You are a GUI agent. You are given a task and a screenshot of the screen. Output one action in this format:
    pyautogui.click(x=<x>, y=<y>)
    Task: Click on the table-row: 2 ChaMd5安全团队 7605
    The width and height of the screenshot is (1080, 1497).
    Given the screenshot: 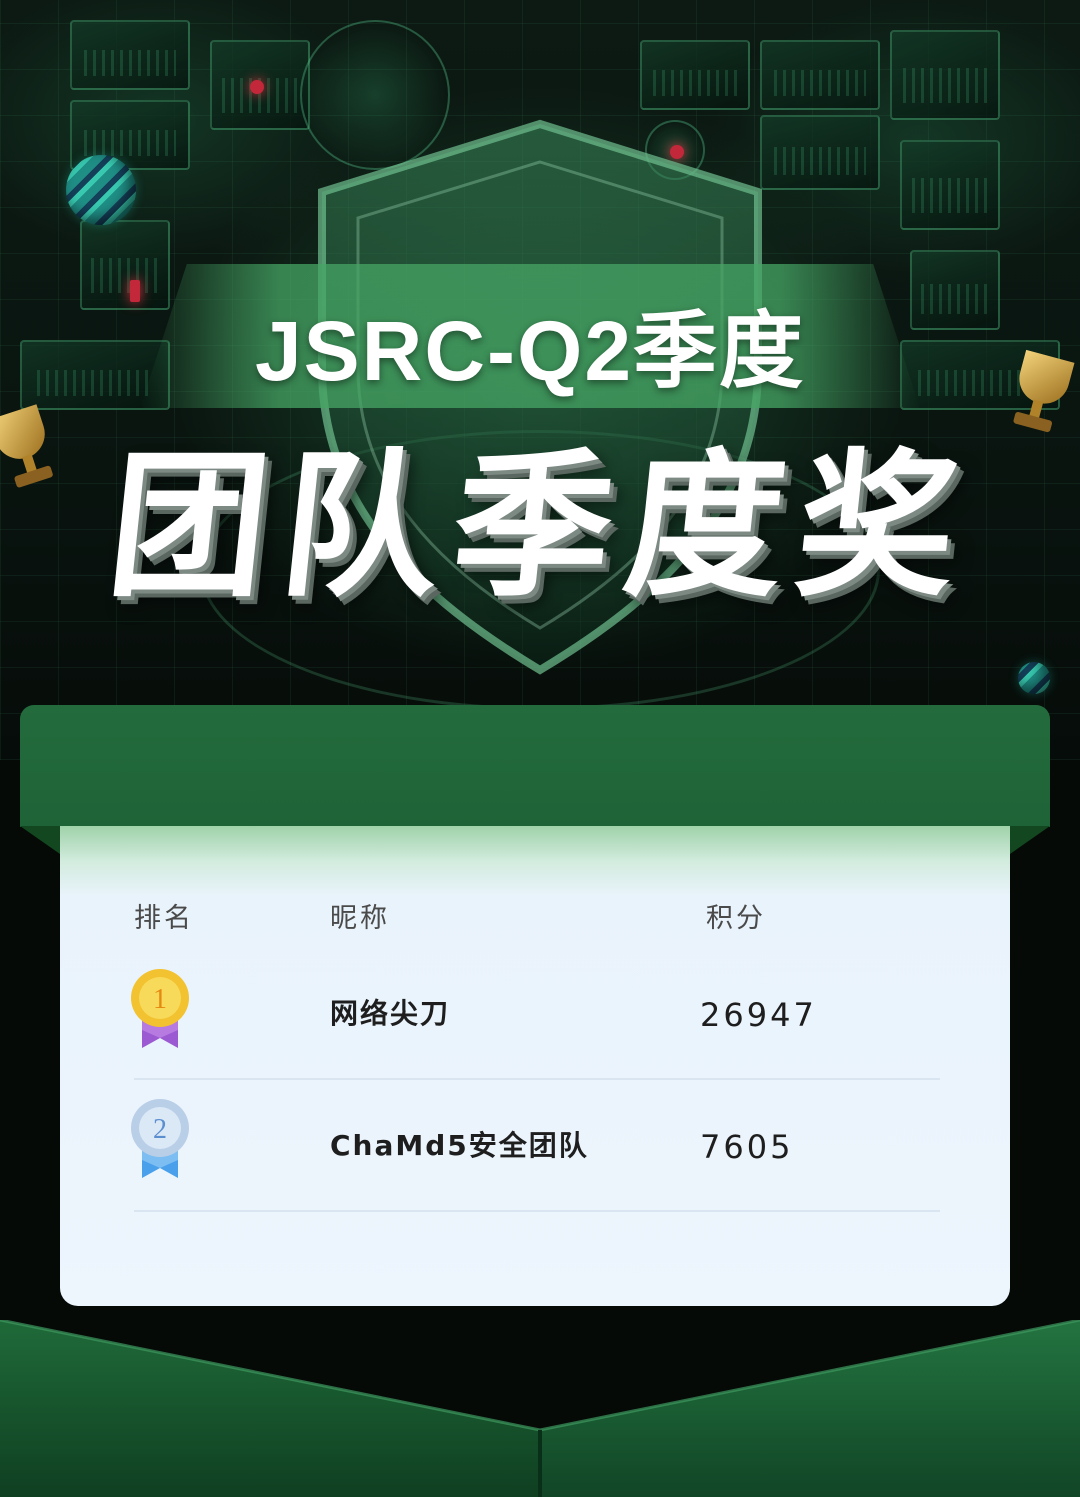 What is the action you would take?
    pyautogui.click(x=535, y=1144)
    